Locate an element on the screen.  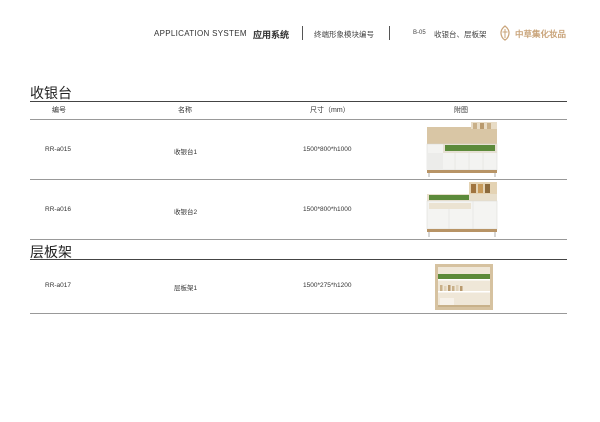
table-header: 编号 名称 尺寸（mm） 附图 is located at coordinates (298, 109).